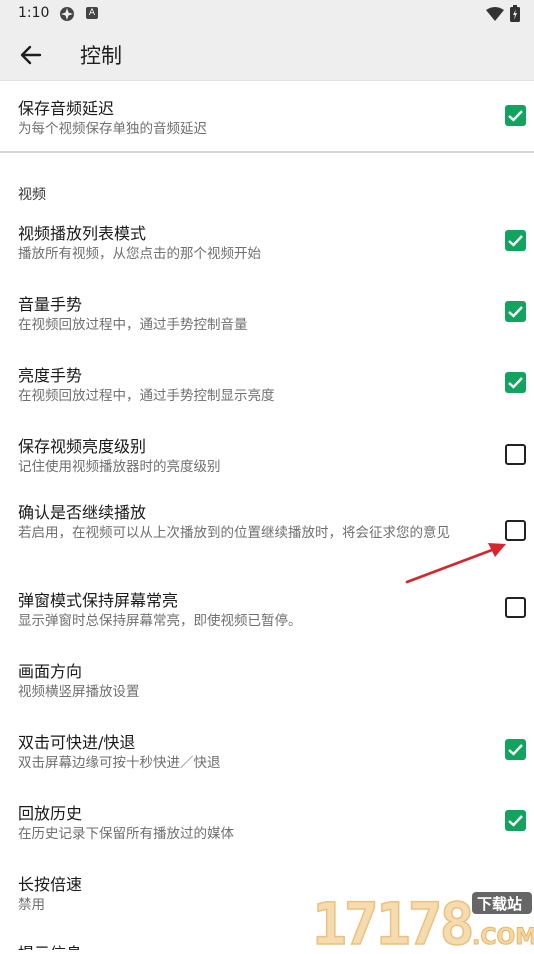  I want to click on page-title: 控制, so click(101, 56).